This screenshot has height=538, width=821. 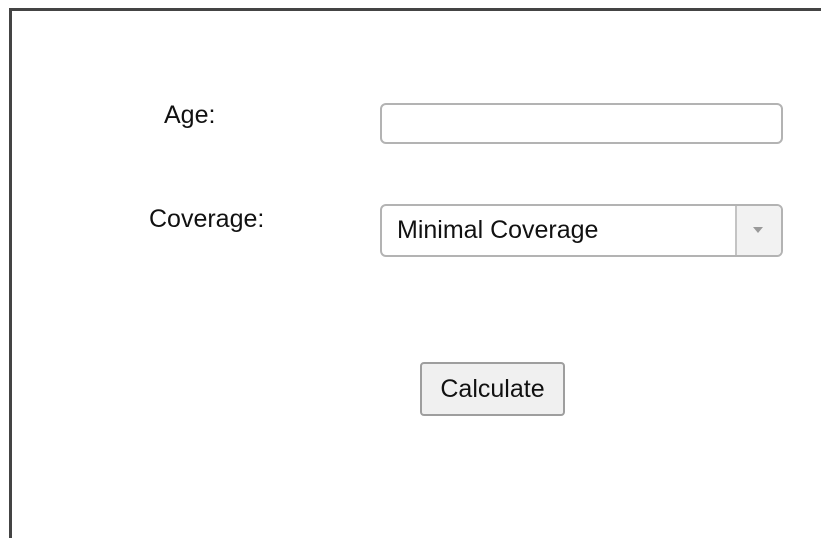 I want to click on dropdown-toggle, so click(x=758, y=230).